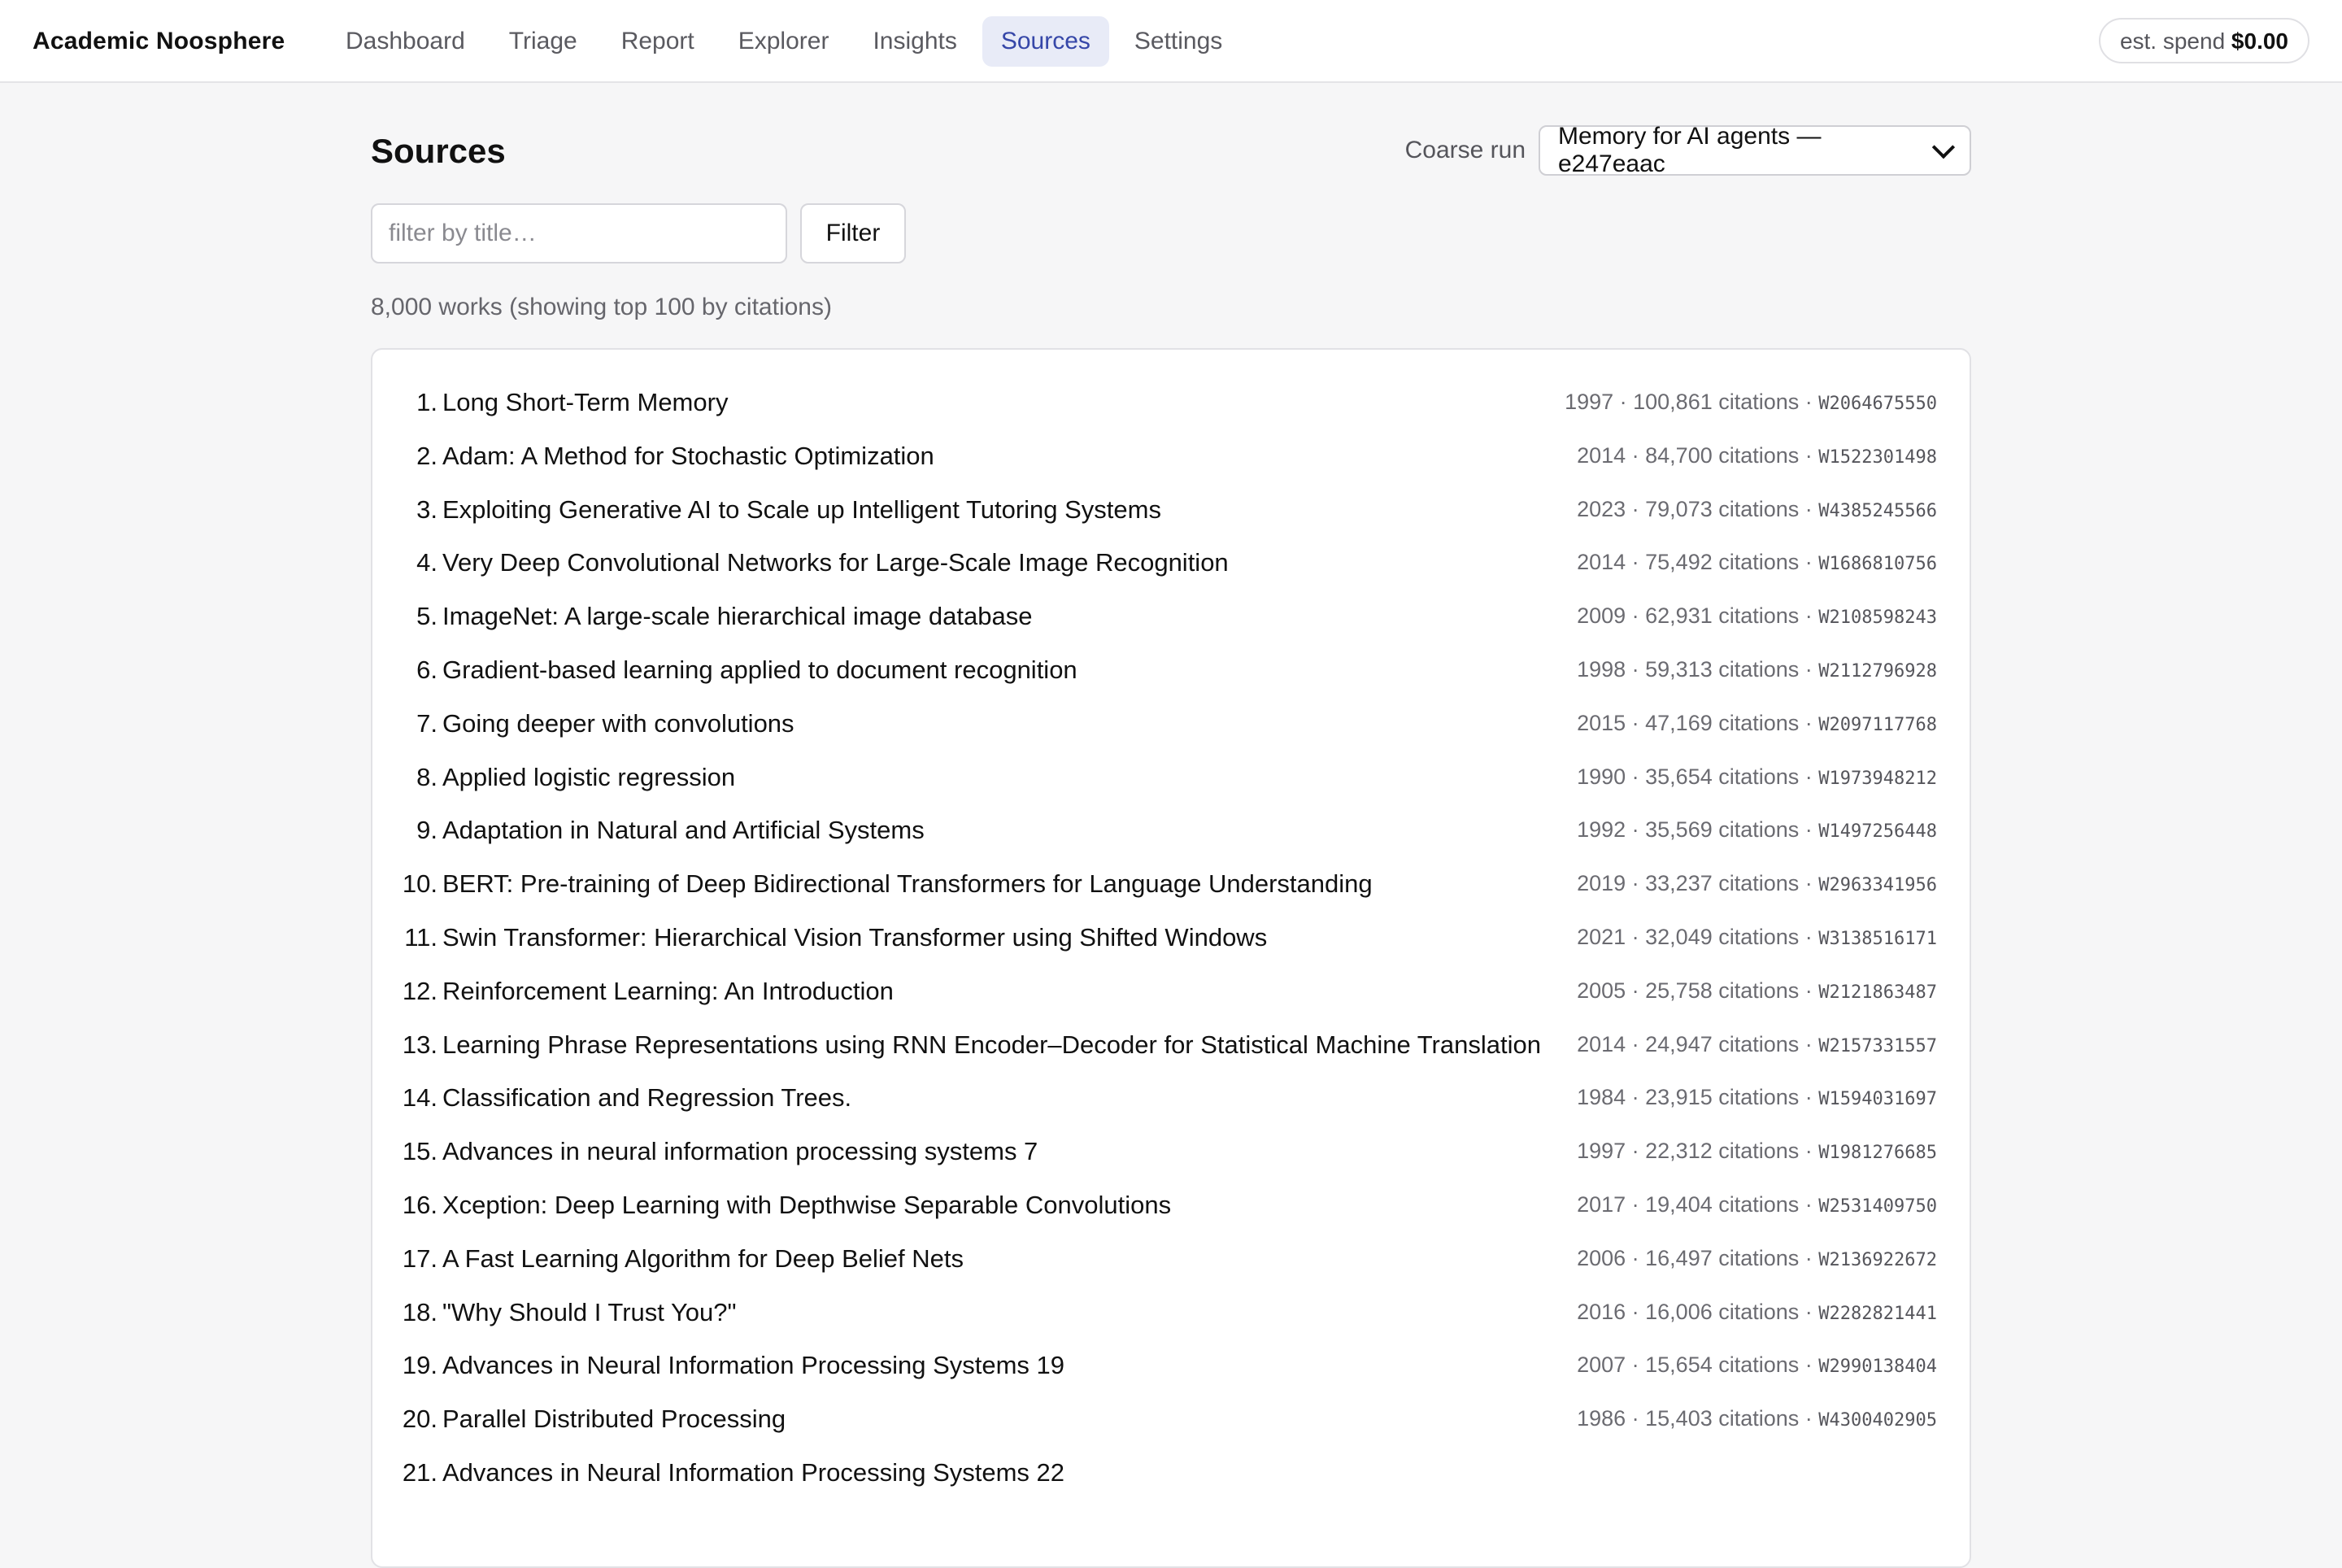 The image size is (2342, 1568). Describe the element at coordinates (1695, 1204) in the screenshot. I see `work-year-citations: 2017 · 19,404 citations ·` at that location.